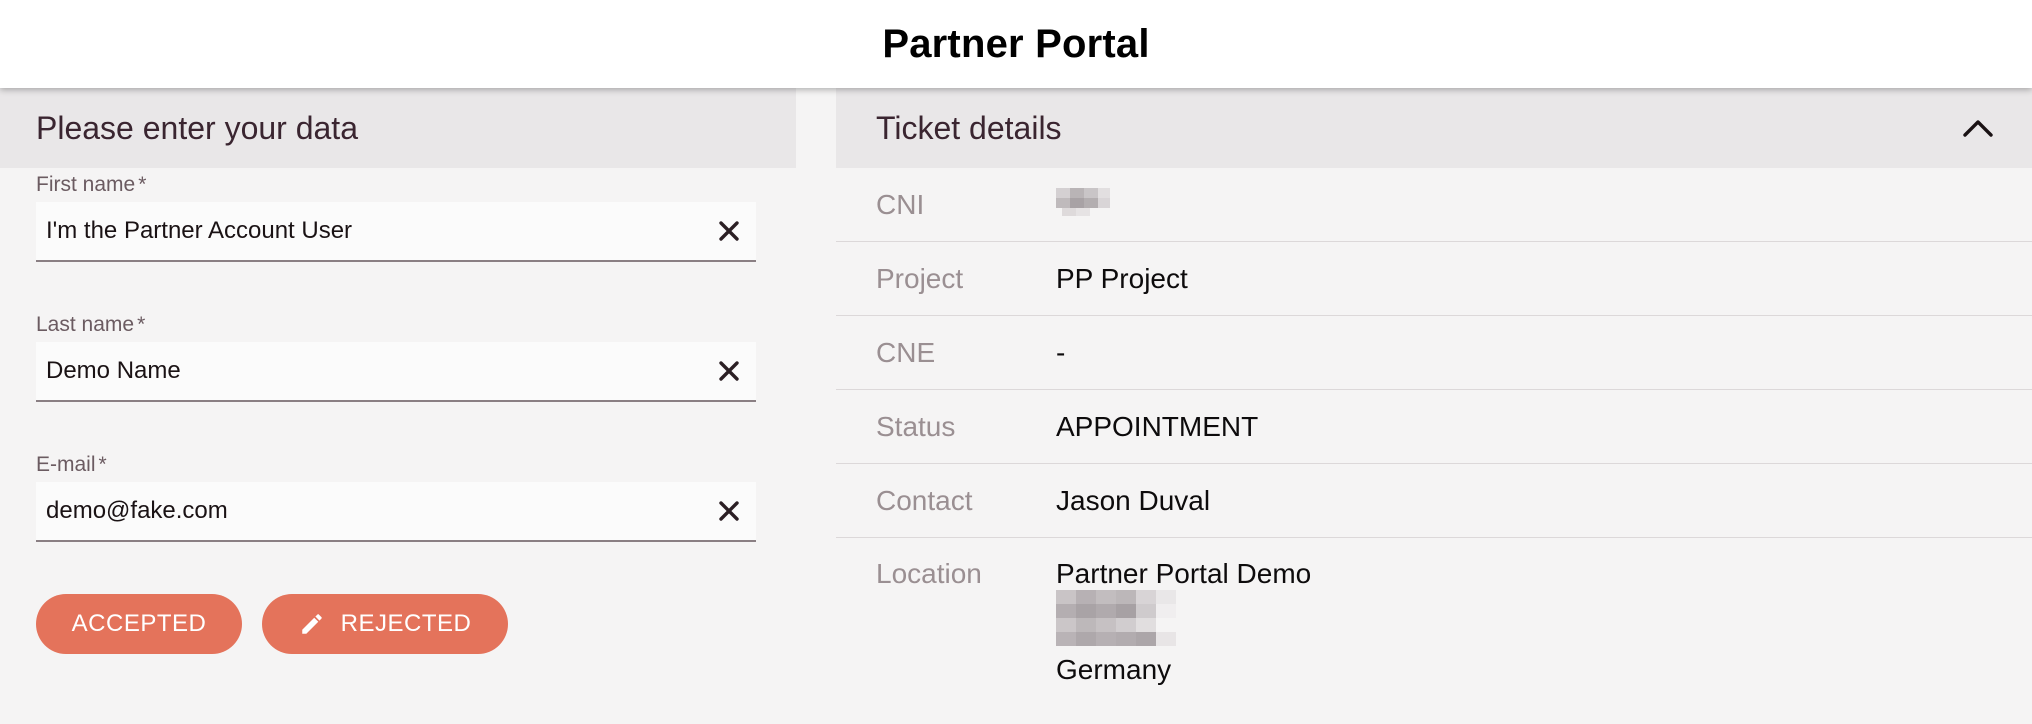 Image resolution: width=2032 pixels, height=724 pixels. What do you see at coordinates (197, 127) in the screenshot?
I see `data-entry-title: Please enter your data` at bounding box center [197, 127].